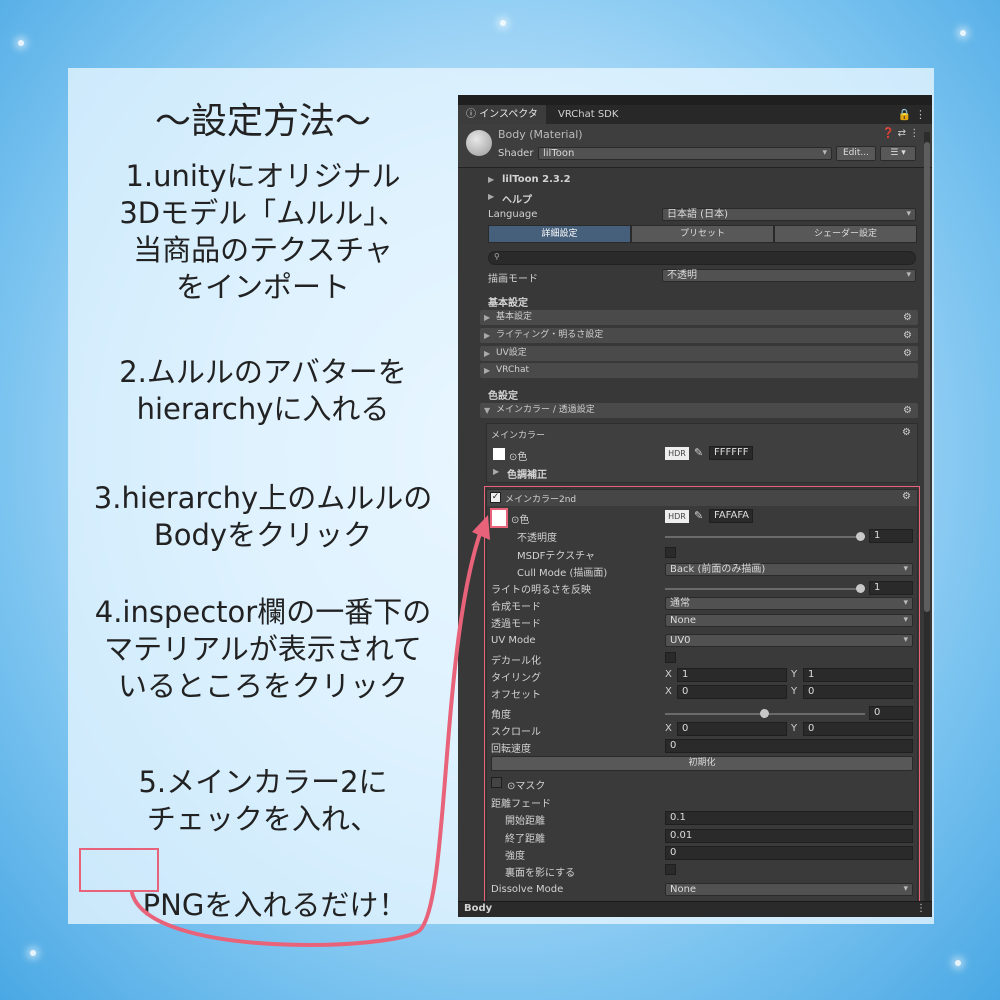  Describe the element at coordinates (588, 114) in the screenshot. I see `tab-vrchat-sdk: VRChat SDK` at that location.